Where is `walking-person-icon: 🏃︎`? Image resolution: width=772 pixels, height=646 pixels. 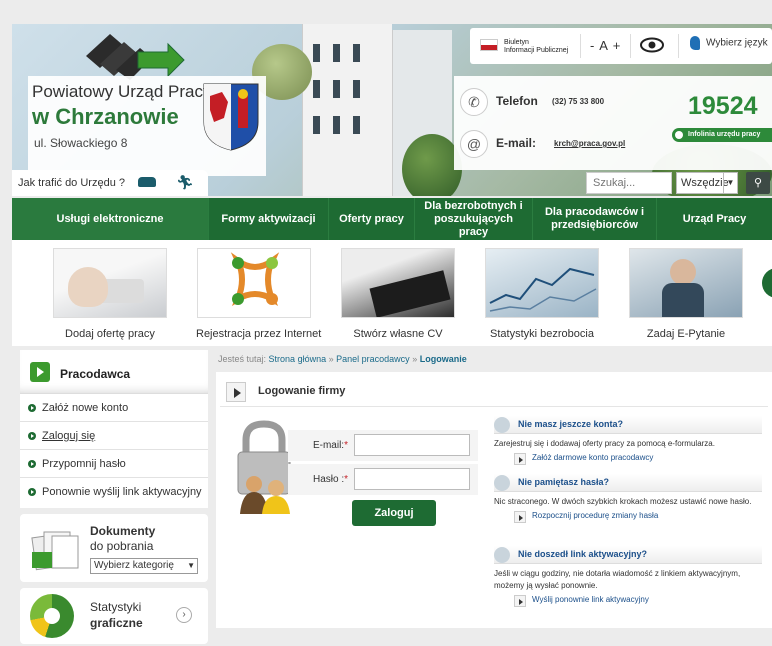 walking-person-icon: 🏃︎ is located at coordinates (185, 182).